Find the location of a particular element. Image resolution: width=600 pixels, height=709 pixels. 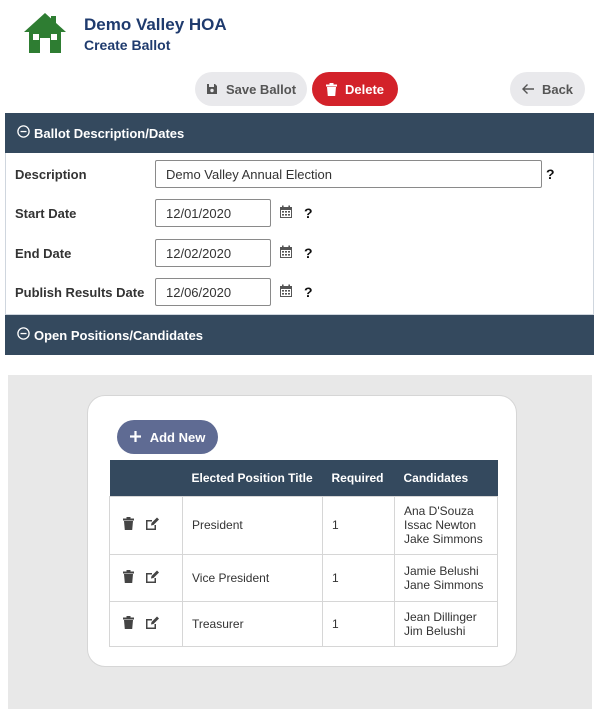

save-ballot-button: Save Ballot is located at coordinates (251, 89).